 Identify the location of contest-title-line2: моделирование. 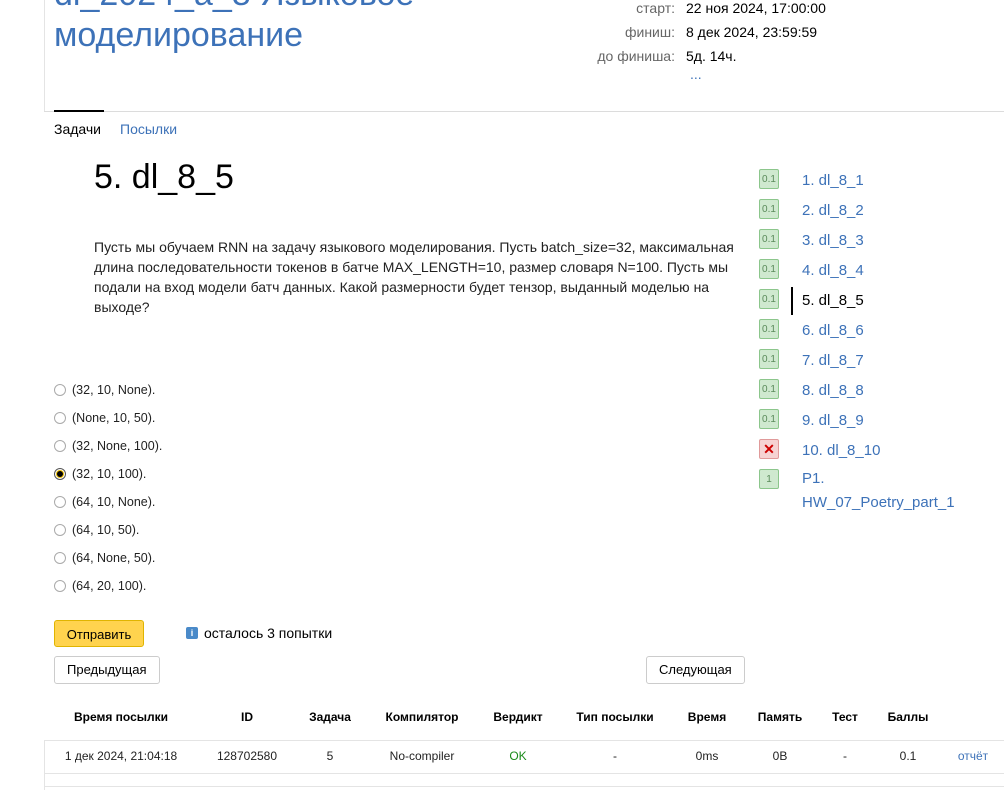
(179, 35).